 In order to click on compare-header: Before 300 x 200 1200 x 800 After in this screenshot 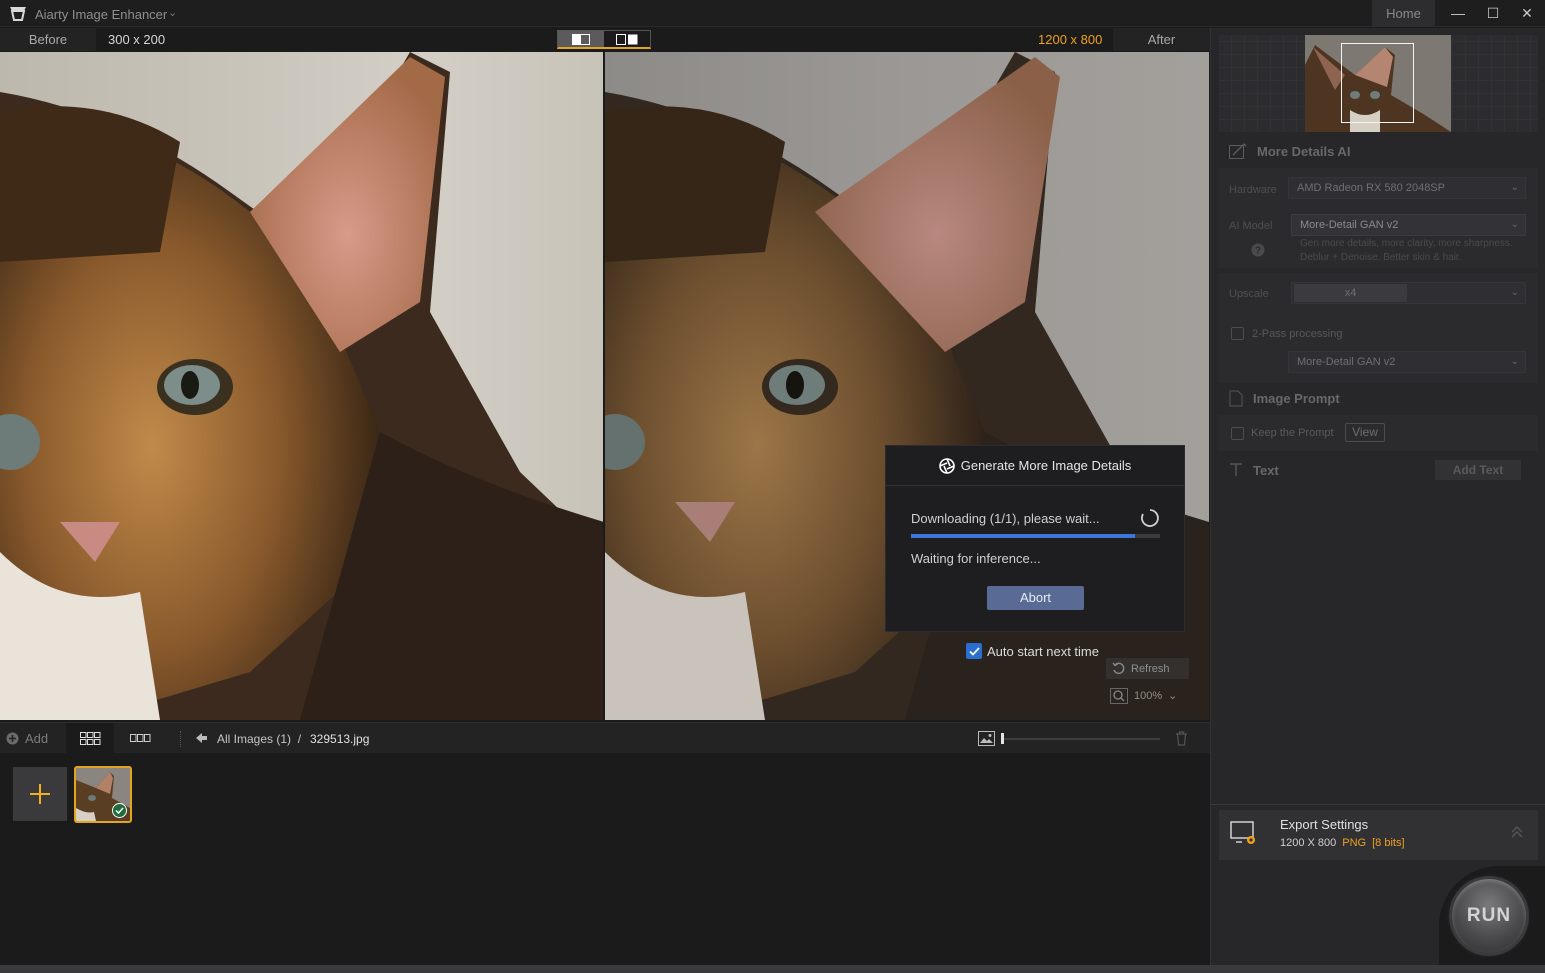, I will do `click(605, 39)`.